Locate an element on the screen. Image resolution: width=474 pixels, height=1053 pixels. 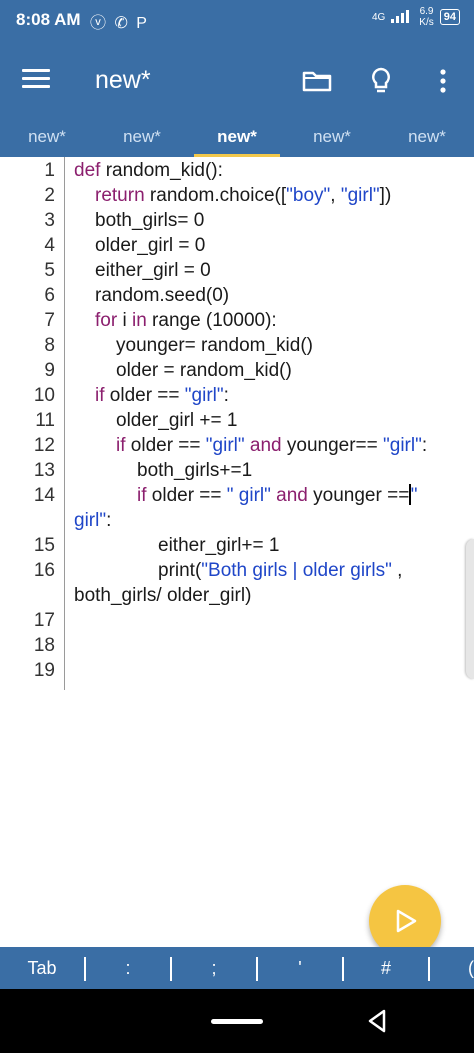
app-toolbar: new* is located at coordinates (237, 80).